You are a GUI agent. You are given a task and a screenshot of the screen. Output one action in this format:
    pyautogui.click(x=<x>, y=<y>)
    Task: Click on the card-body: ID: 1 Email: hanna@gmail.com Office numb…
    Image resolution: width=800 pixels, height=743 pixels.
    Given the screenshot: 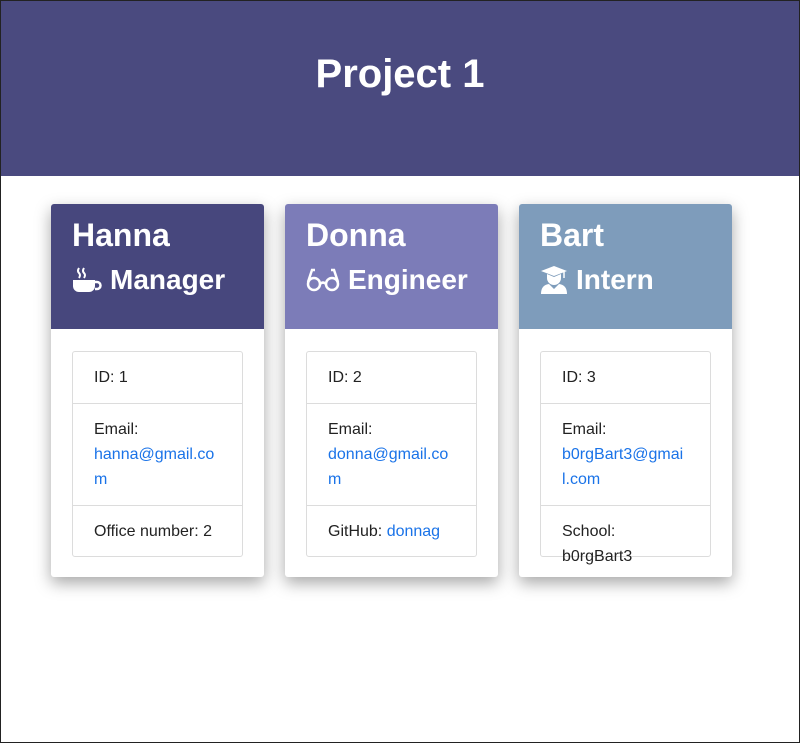 What is the action you would take?
    pyautogui.click(x=157, y=443)
    